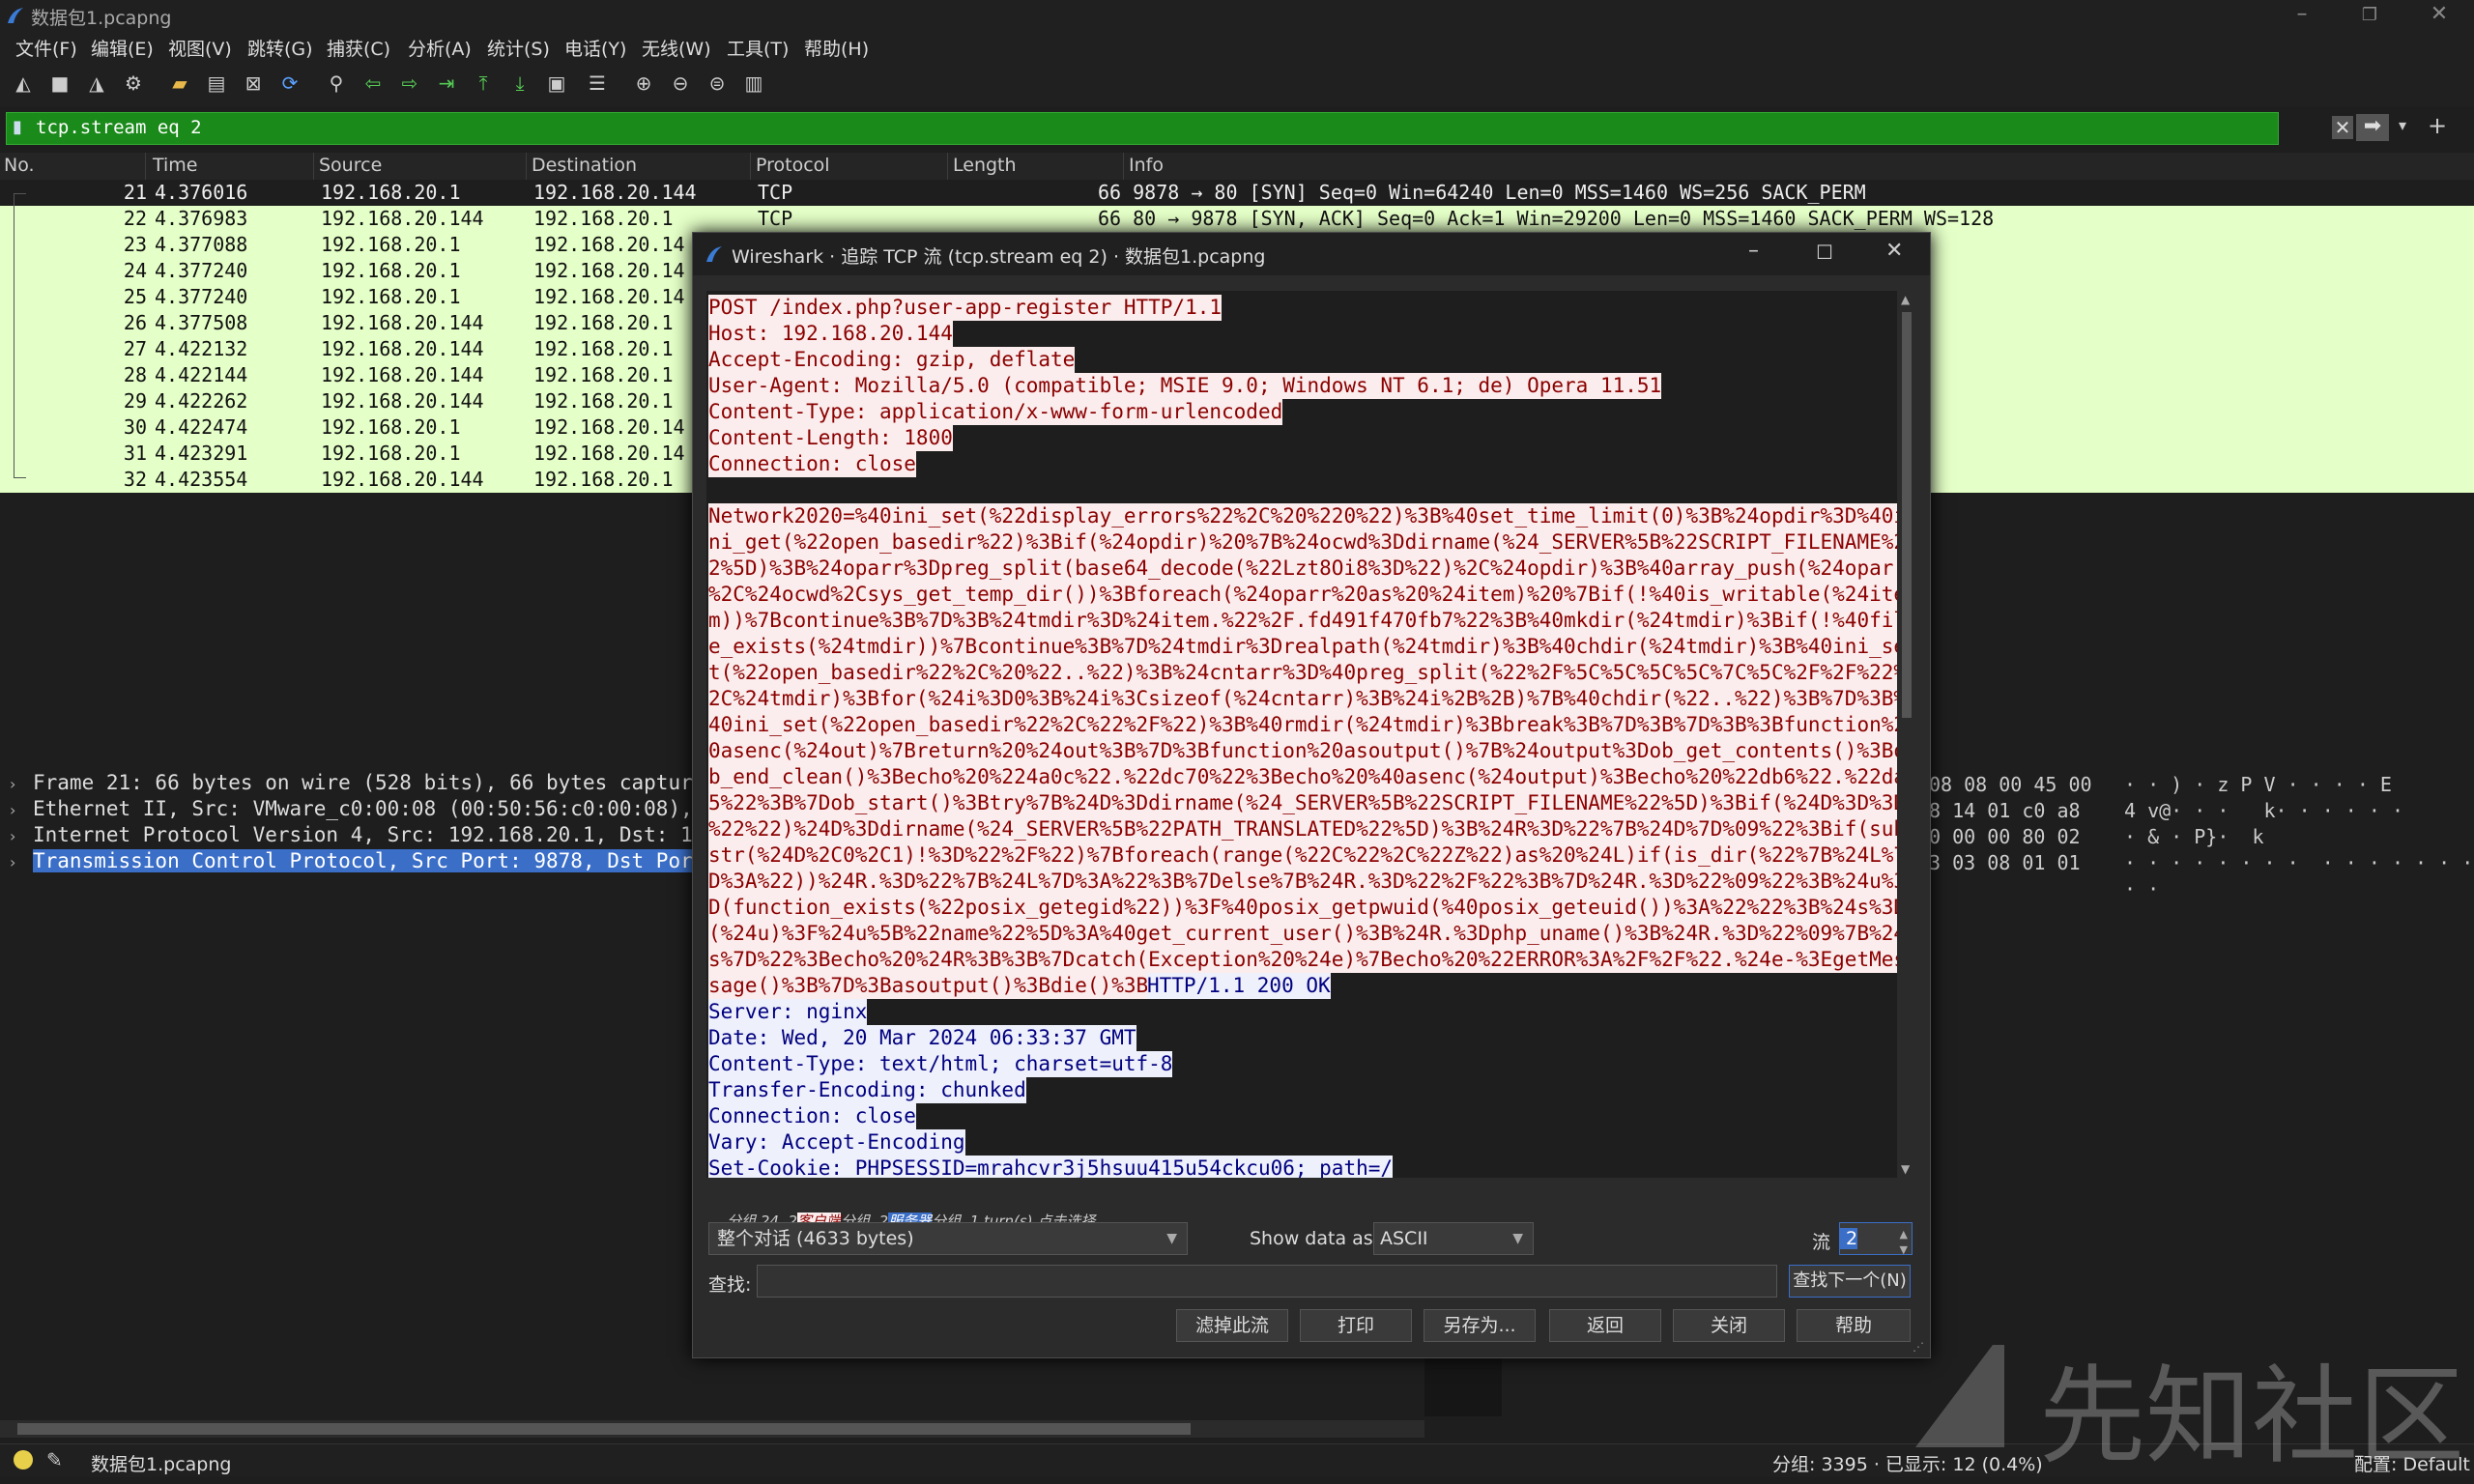  I want to click on col-length: Length, so click(985, 166).